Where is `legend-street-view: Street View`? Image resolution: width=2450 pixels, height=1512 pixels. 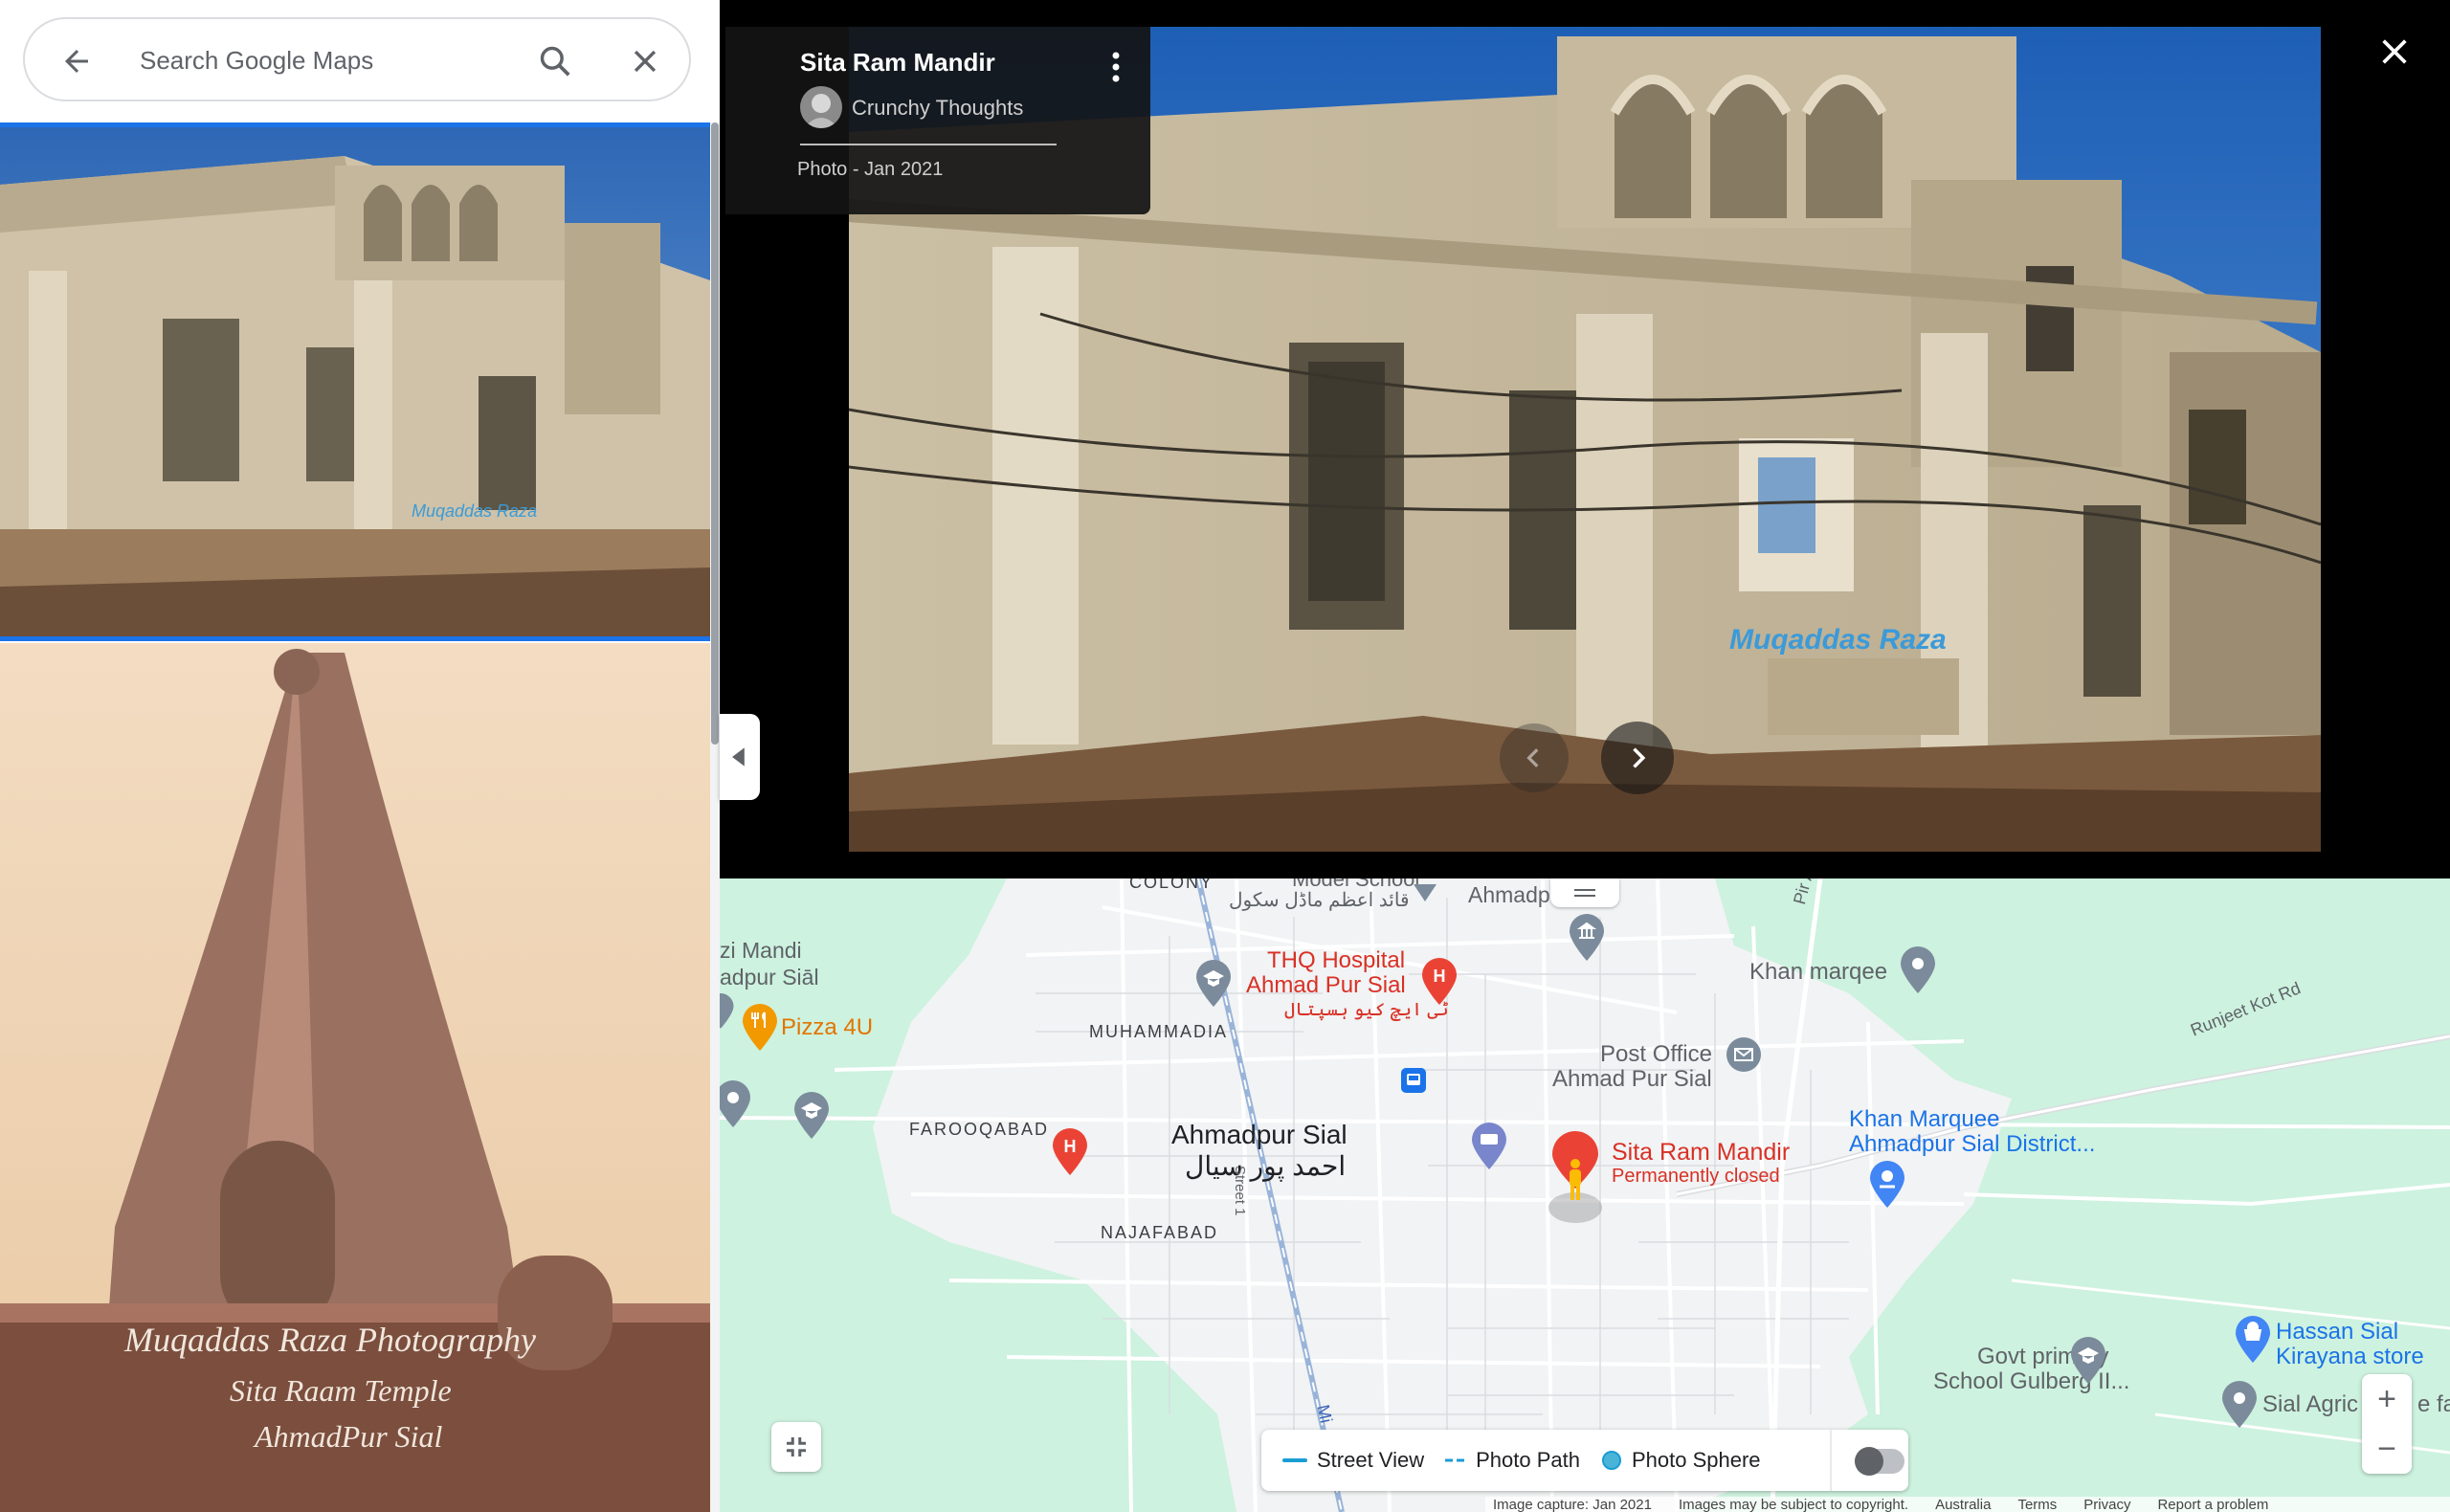
legend-street-view: Street View is located at coordinates (1353, 1460).